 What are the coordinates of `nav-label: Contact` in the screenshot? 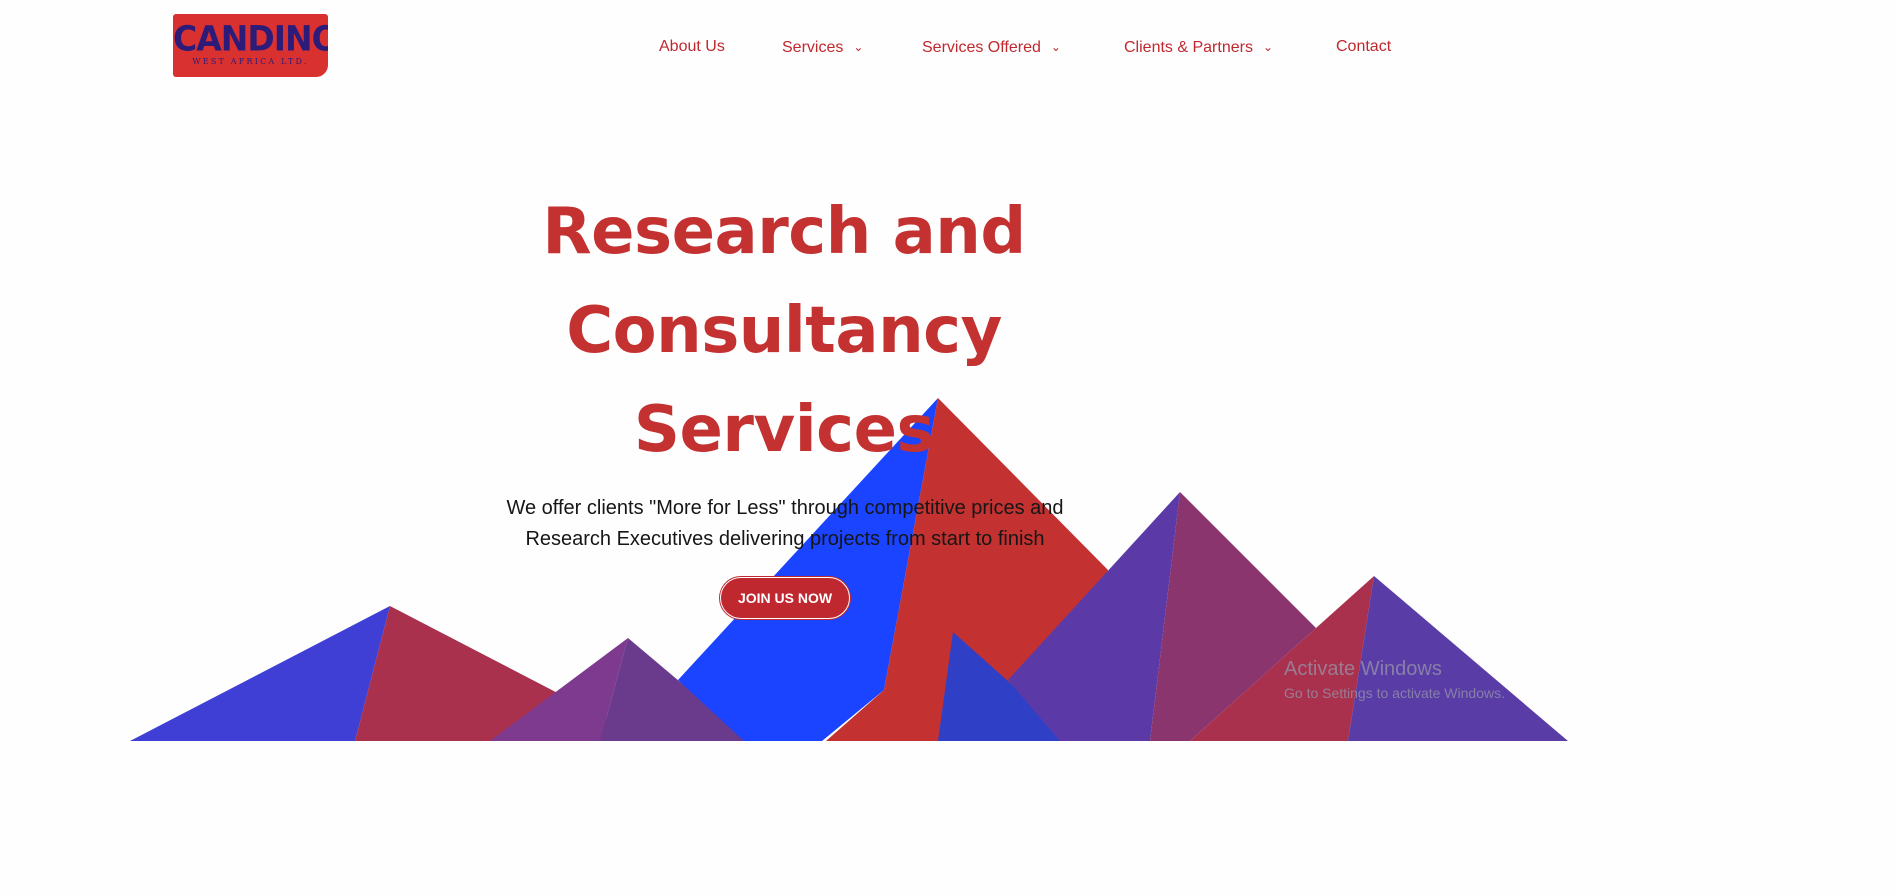 It's located at (1364, 46).